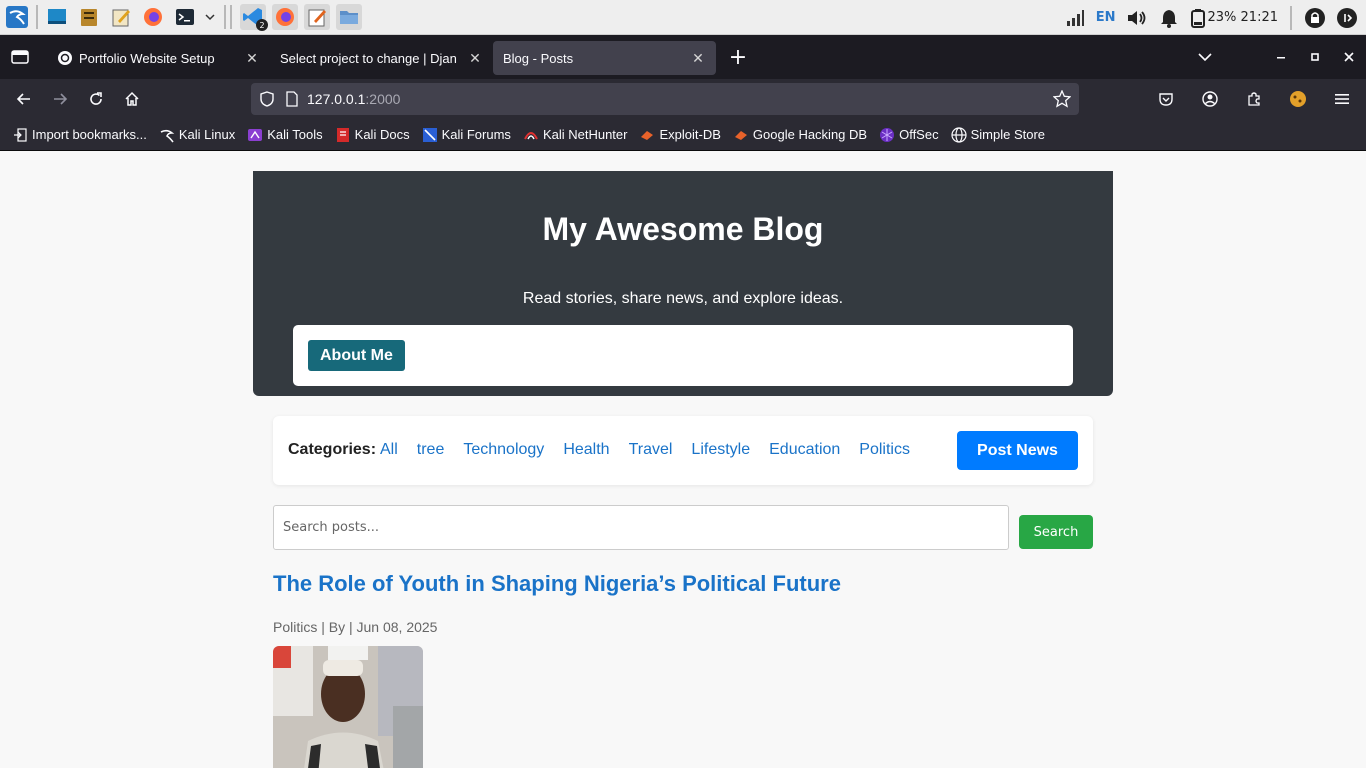 This screenshot has height=768, width=1366. Describe the element at coordinates (503, 450) in the screenshot. I see `category-link-technology: Technology` at that location.